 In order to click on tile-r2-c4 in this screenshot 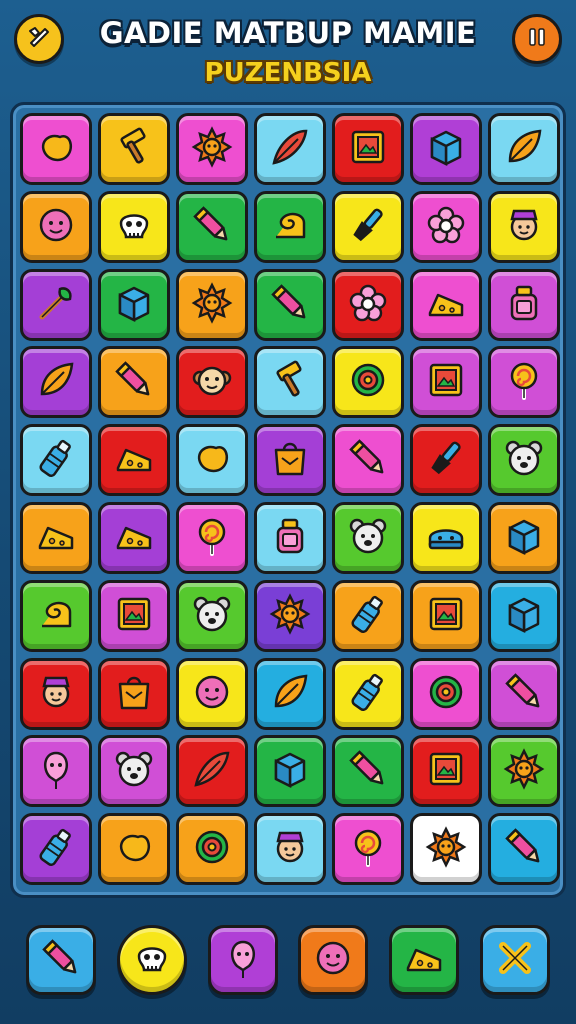, I will do `click(368, 304)`.